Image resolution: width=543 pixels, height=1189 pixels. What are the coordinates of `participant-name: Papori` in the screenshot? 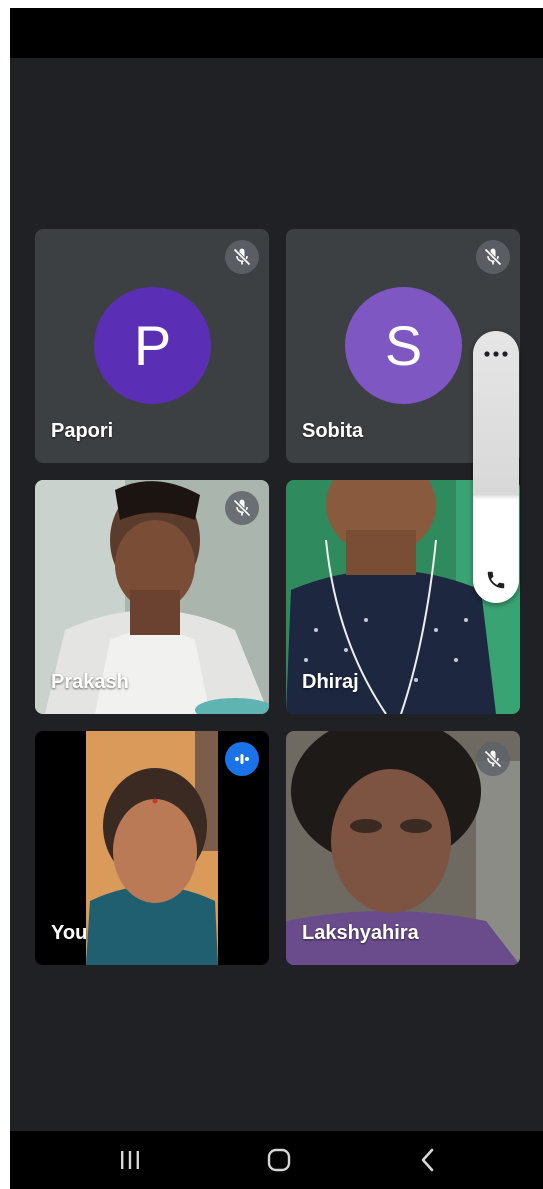 It's located at (82, 431).